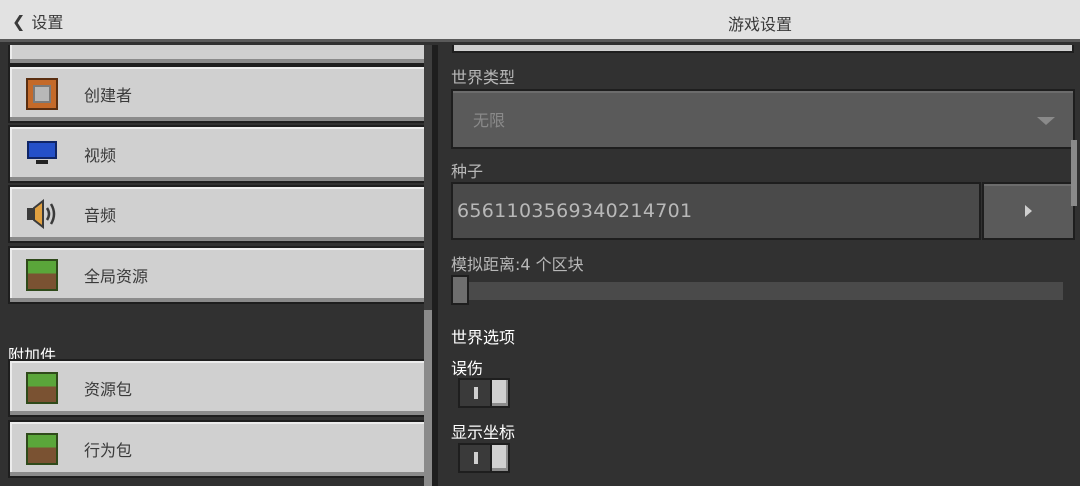 The width and height of the screenshot is (1080, 486). What do you see at coordinates (467, 368) in the screenshot?
I see `friendly-fire-label: 误伤` at bounding box center [467, 368].